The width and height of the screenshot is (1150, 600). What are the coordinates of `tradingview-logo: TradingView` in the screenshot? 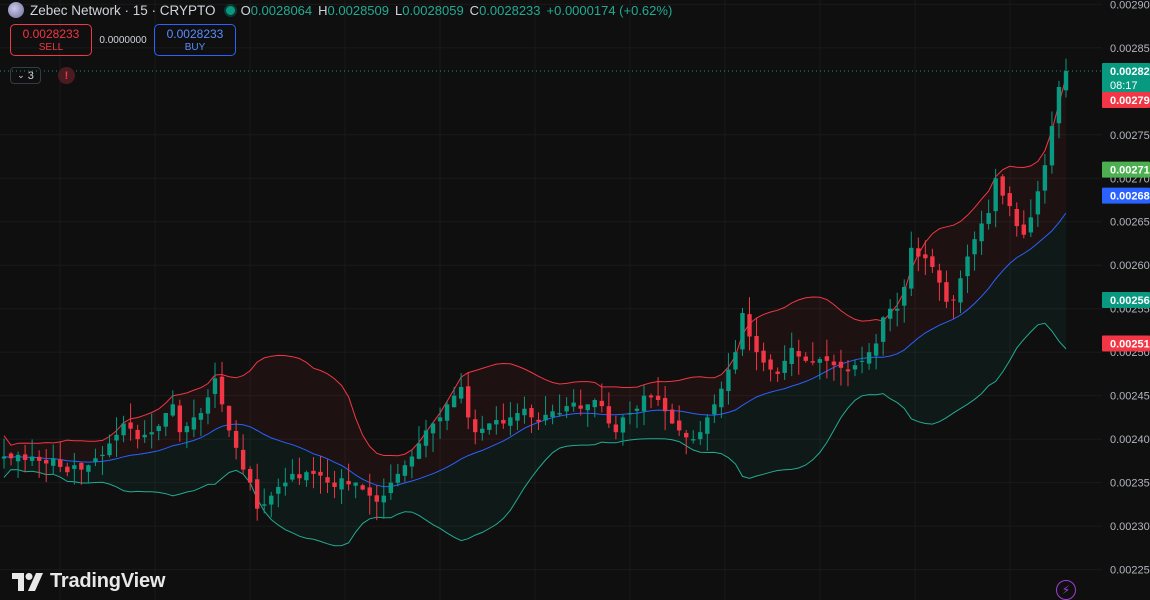 It's located at (88, 581).